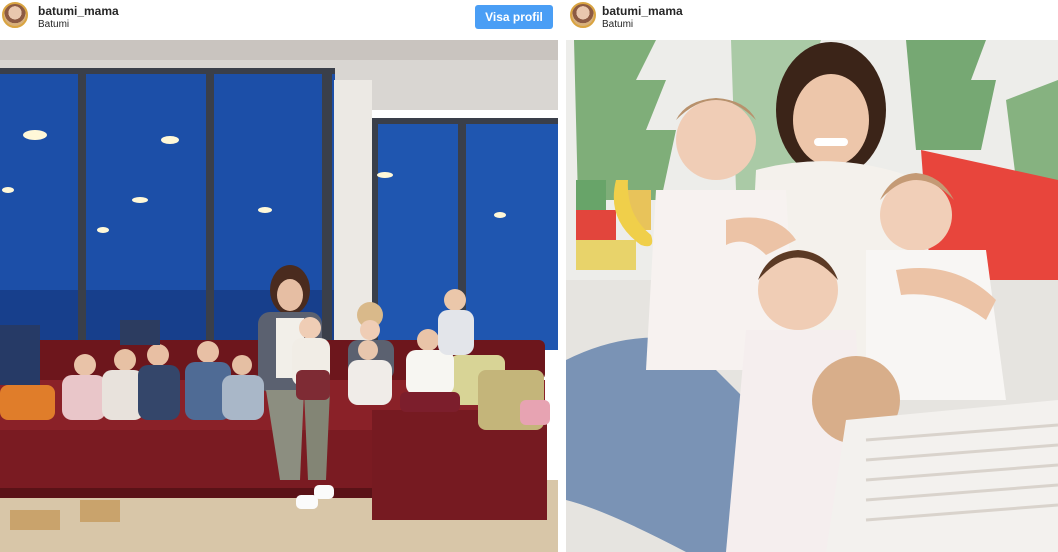 The width and height of the screenshot is (1058, 552). What do you see at coordinates (812, 20) in the screenshot?
I see `post-header: batumi_mama Batumi` at bounding box center [812, 20].